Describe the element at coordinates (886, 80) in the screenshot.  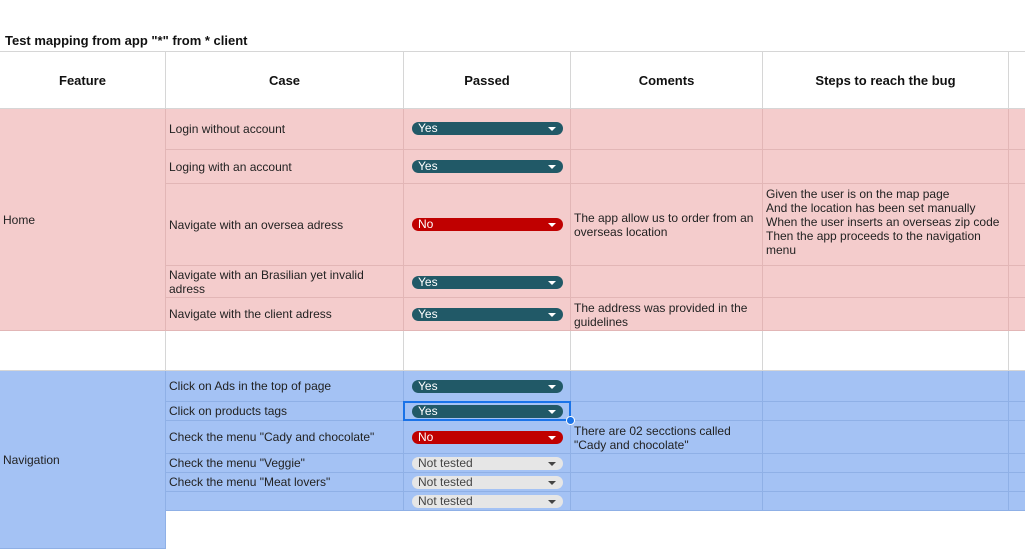
I see `header-steps: Steps to reach the bug` at that location.